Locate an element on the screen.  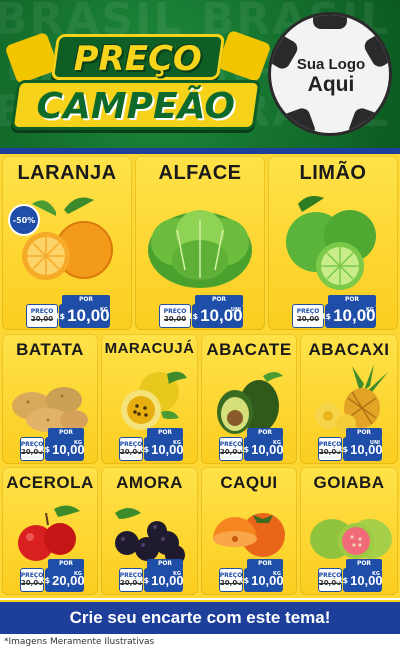
cta-text: Crie seu encarte com este tema! is located at coordinates (200, 617).